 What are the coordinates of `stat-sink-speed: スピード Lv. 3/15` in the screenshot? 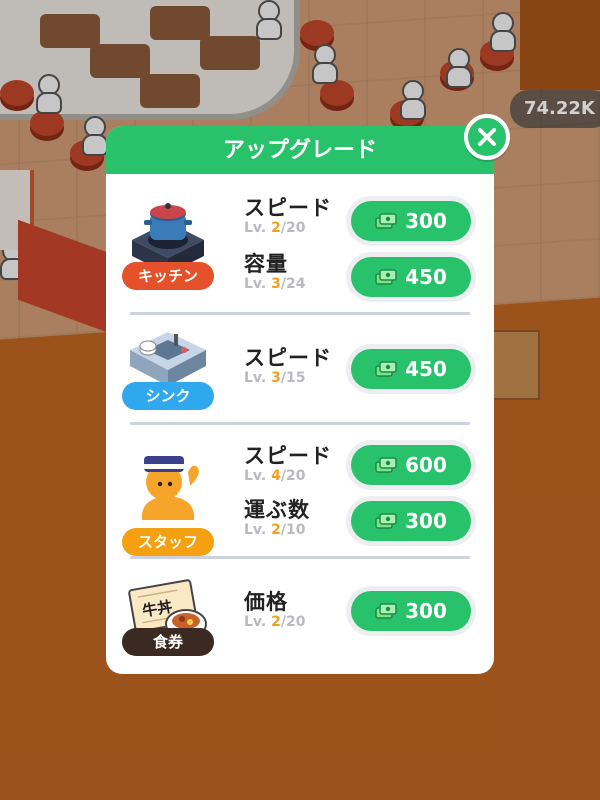 It's located at (288, 364).